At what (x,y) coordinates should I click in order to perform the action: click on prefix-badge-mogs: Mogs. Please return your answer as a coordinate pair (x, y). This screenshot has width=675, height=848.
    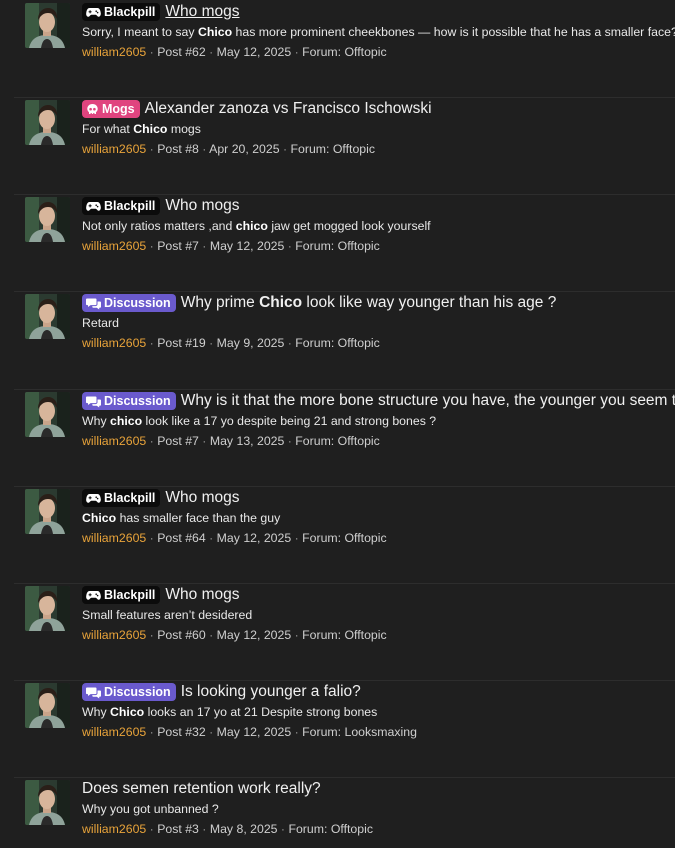
    Looking at the image, I should click on (111, 109).